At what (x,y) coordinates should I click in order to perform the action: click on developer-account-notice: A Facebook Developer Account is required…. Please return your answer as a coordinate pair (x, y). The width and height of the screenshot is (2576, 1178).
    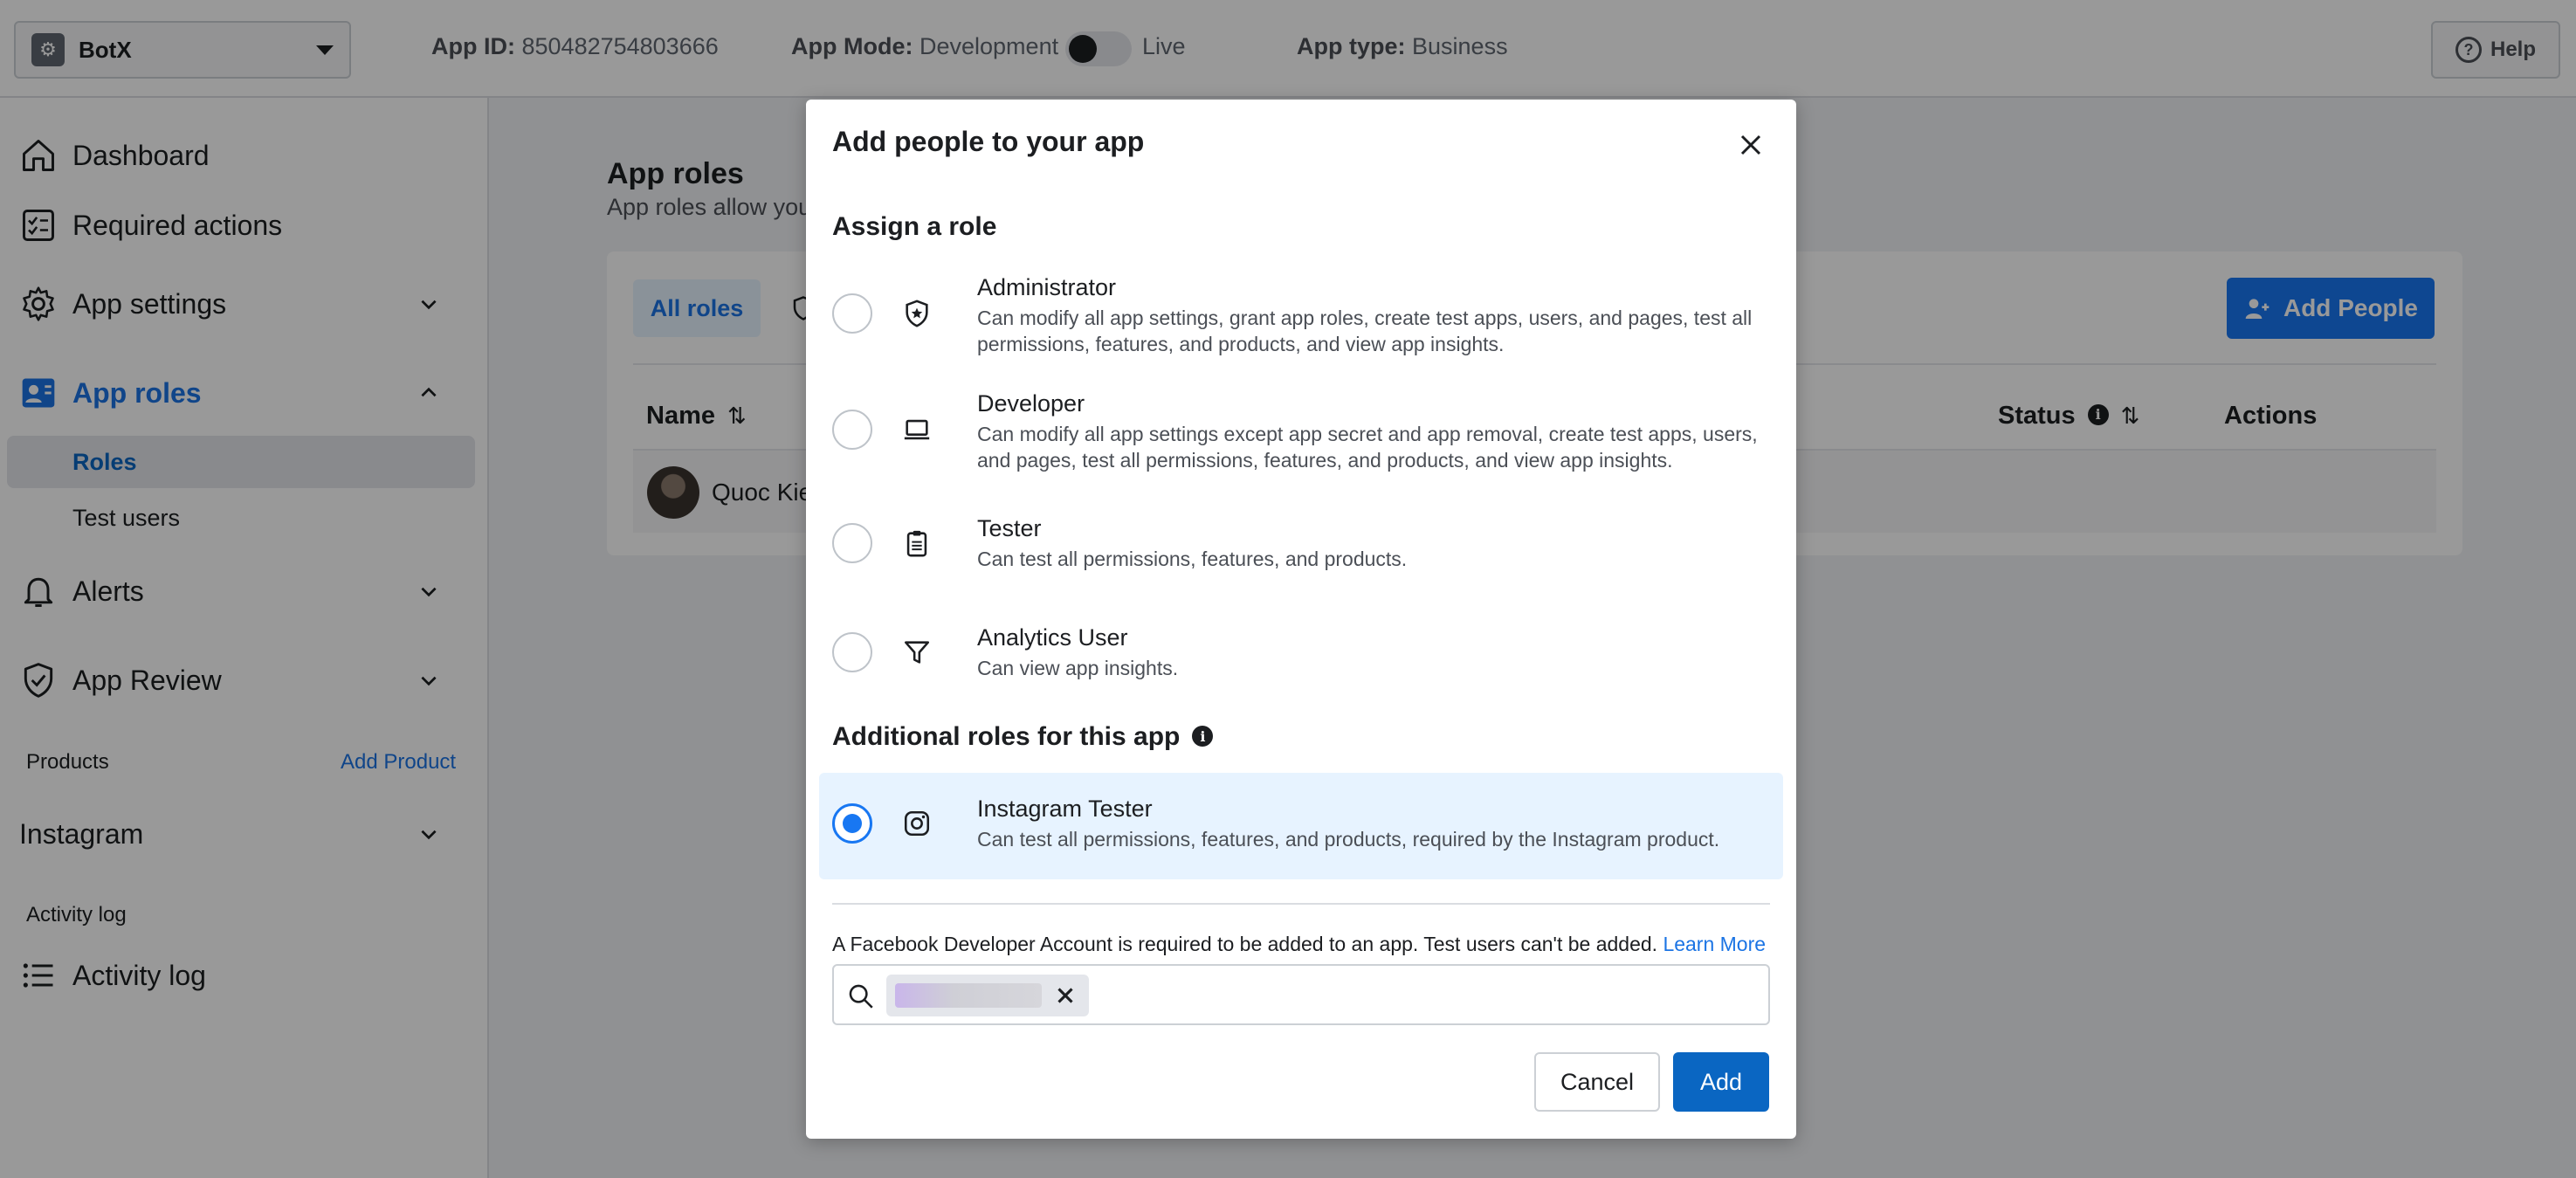
    Looking at the image, I should click on (1299, 945).